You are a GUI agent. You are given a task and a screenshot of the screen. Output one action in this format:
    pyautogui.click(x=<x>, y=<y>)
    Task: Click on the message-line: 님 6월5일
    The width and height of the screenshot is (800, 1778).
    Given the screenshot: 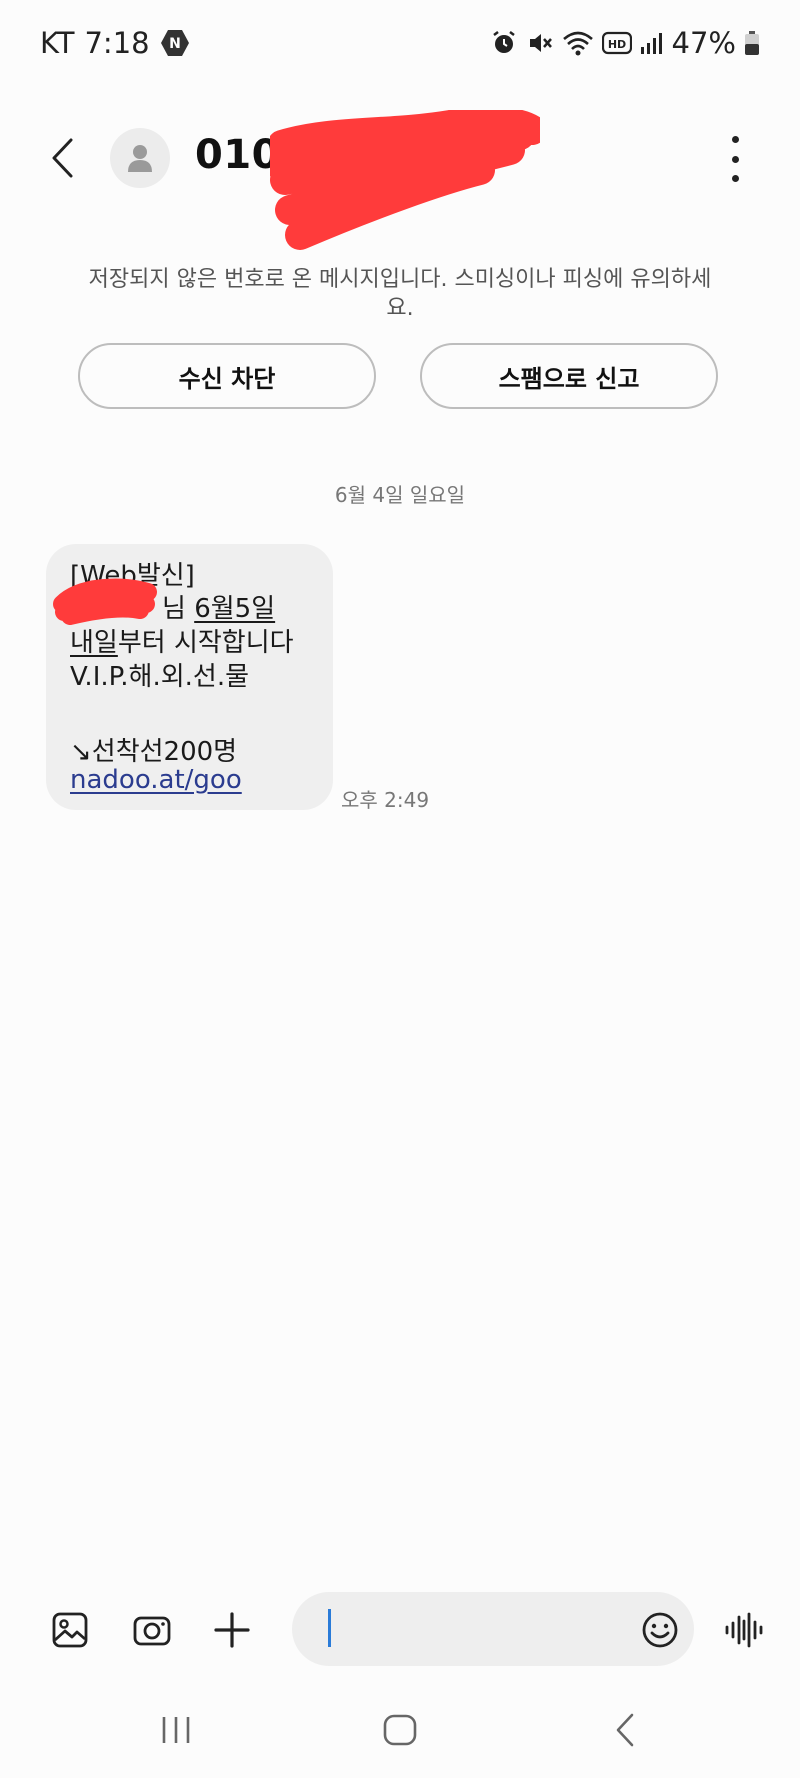 What is the action you would take?
    pyautogui.click(x=218, y=606)
    